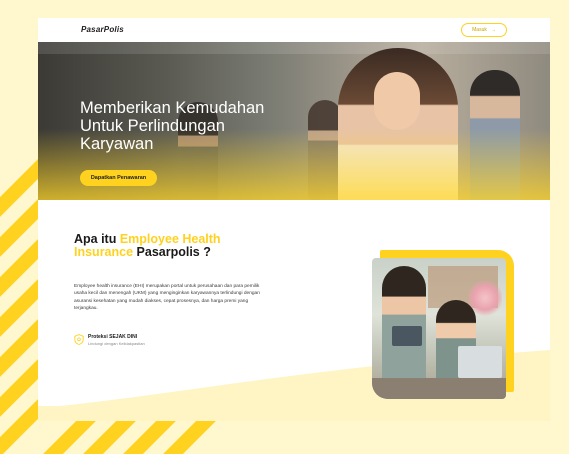 The height and width of the screenshot is (454, 569). What do you see at coordinates (172, 251) in the screenshot?
I see `about-heading-part: Pasarpolis ?` at bounding box center [172, 251].